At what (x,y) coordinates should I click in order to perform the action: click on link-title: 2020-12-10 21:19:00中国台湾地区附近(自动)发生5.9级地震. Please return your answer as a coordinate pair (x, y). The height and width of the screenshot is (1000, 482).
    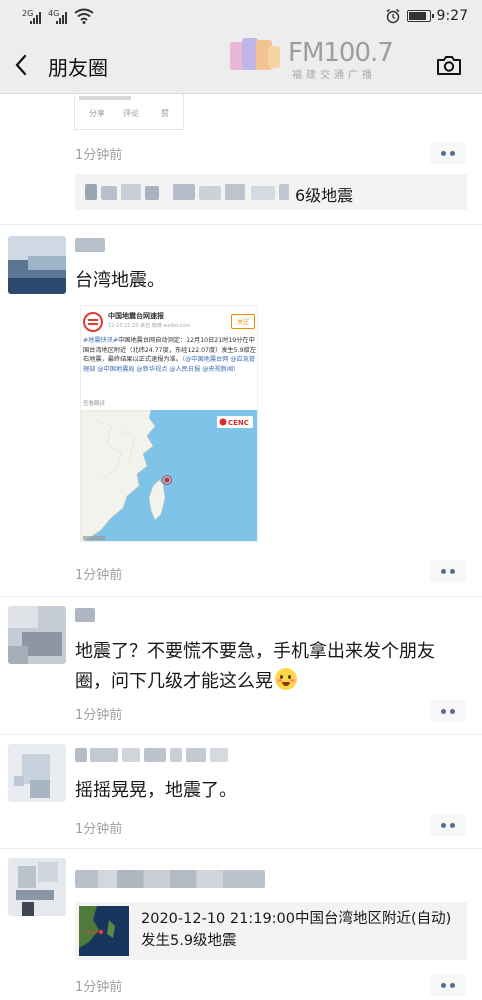
    Looking at the image, I should click on (296, 930).